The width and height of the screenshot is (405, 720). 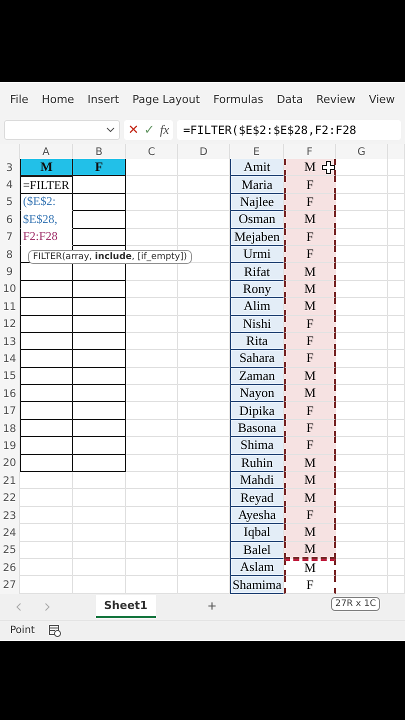 I want to click on row-number: 21, so click(x=10, y=481).